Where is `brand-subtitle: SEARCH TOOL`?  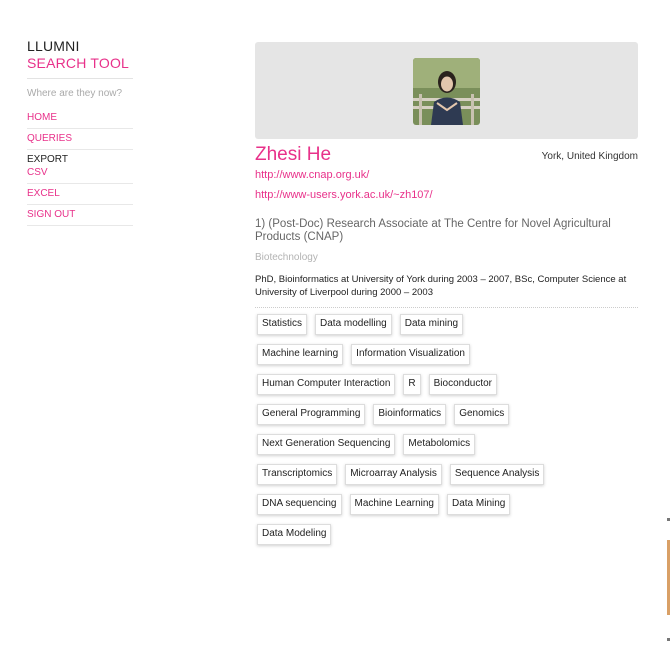
brand-subtitle: SEARCH TOOL is located at coordinates (80, 63).